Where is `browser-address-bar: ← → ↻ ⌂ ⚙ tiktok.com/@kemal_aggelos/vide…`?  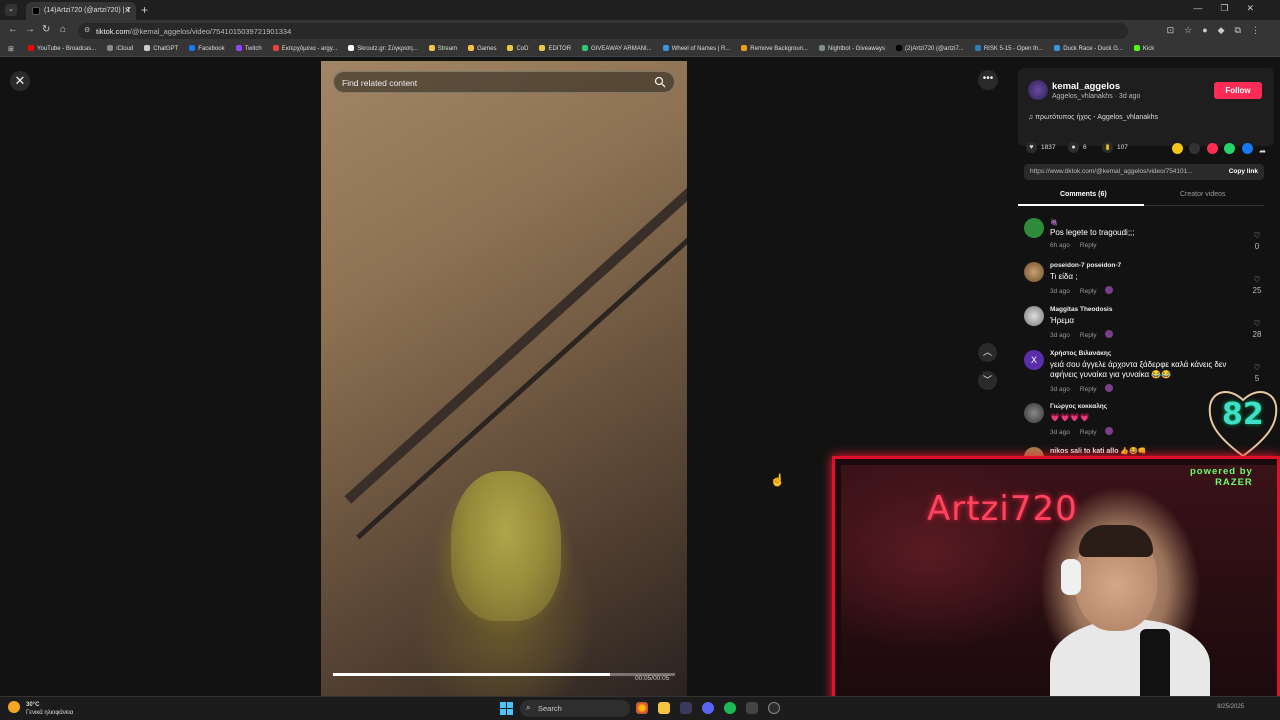 browser-address-bar: ← → ↻ ⌂ ⚙ tiktok.com/@kemal_aggelos/vide… is located at coordinates (640, 31).